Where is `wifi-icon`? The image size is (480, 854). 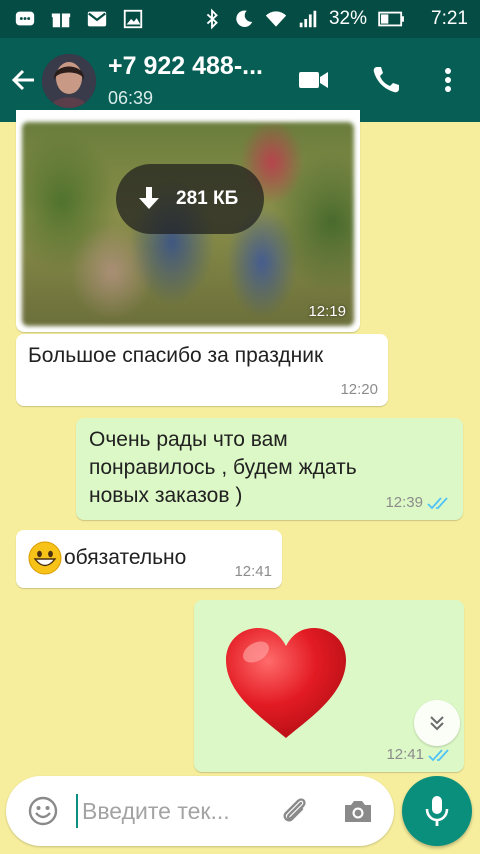
wifi-icon is located at coordinates (276, 19).